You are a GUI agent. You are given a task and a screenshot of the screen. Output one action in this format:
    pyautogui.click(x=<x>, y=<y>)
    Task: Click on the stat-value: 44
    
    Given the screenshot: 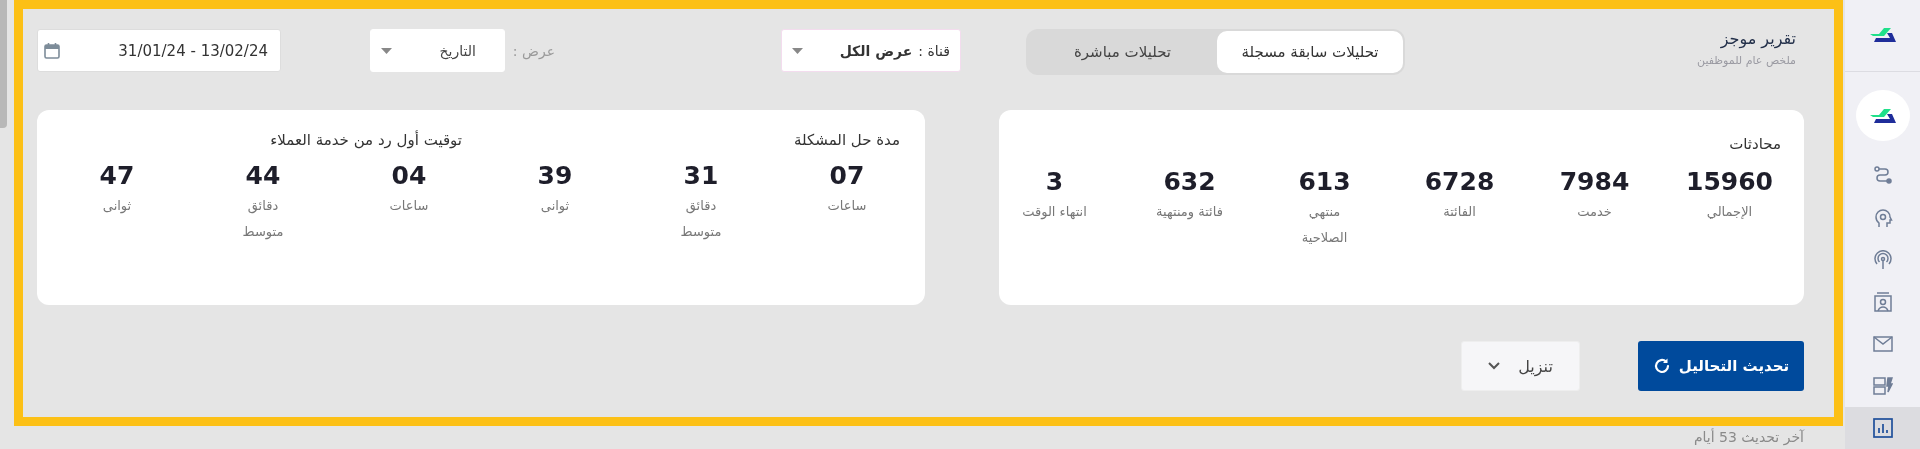 What is the action you would take?
    pyautogui.click(x=263, y=176)
    